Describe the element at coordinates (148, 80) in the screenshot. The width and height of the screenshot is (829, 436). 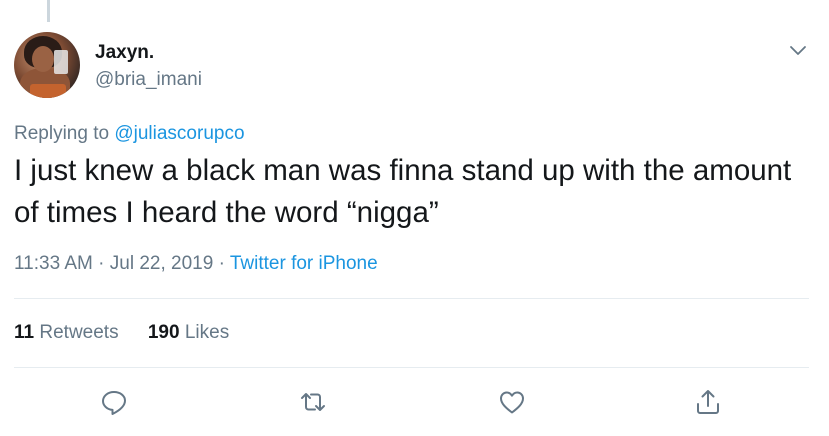
I see `user-handle: @bria_imani` at that location.